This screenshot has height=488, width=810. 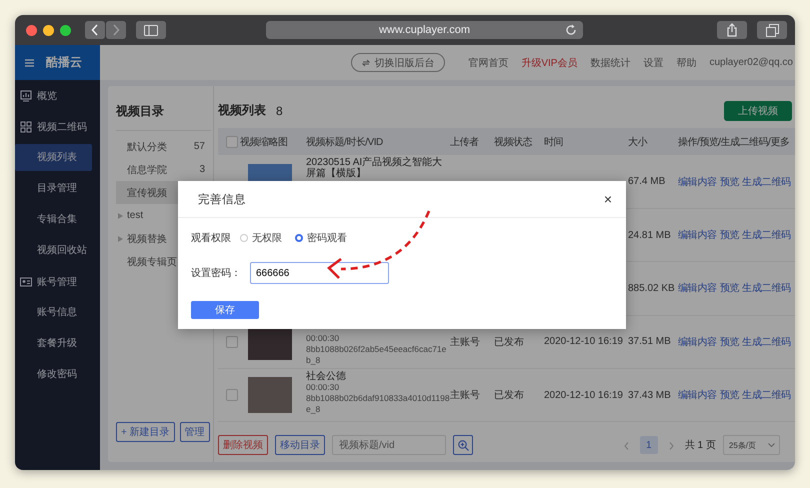 I want to click on directory-item: 默认分类 57, so click(x=163, y=146).